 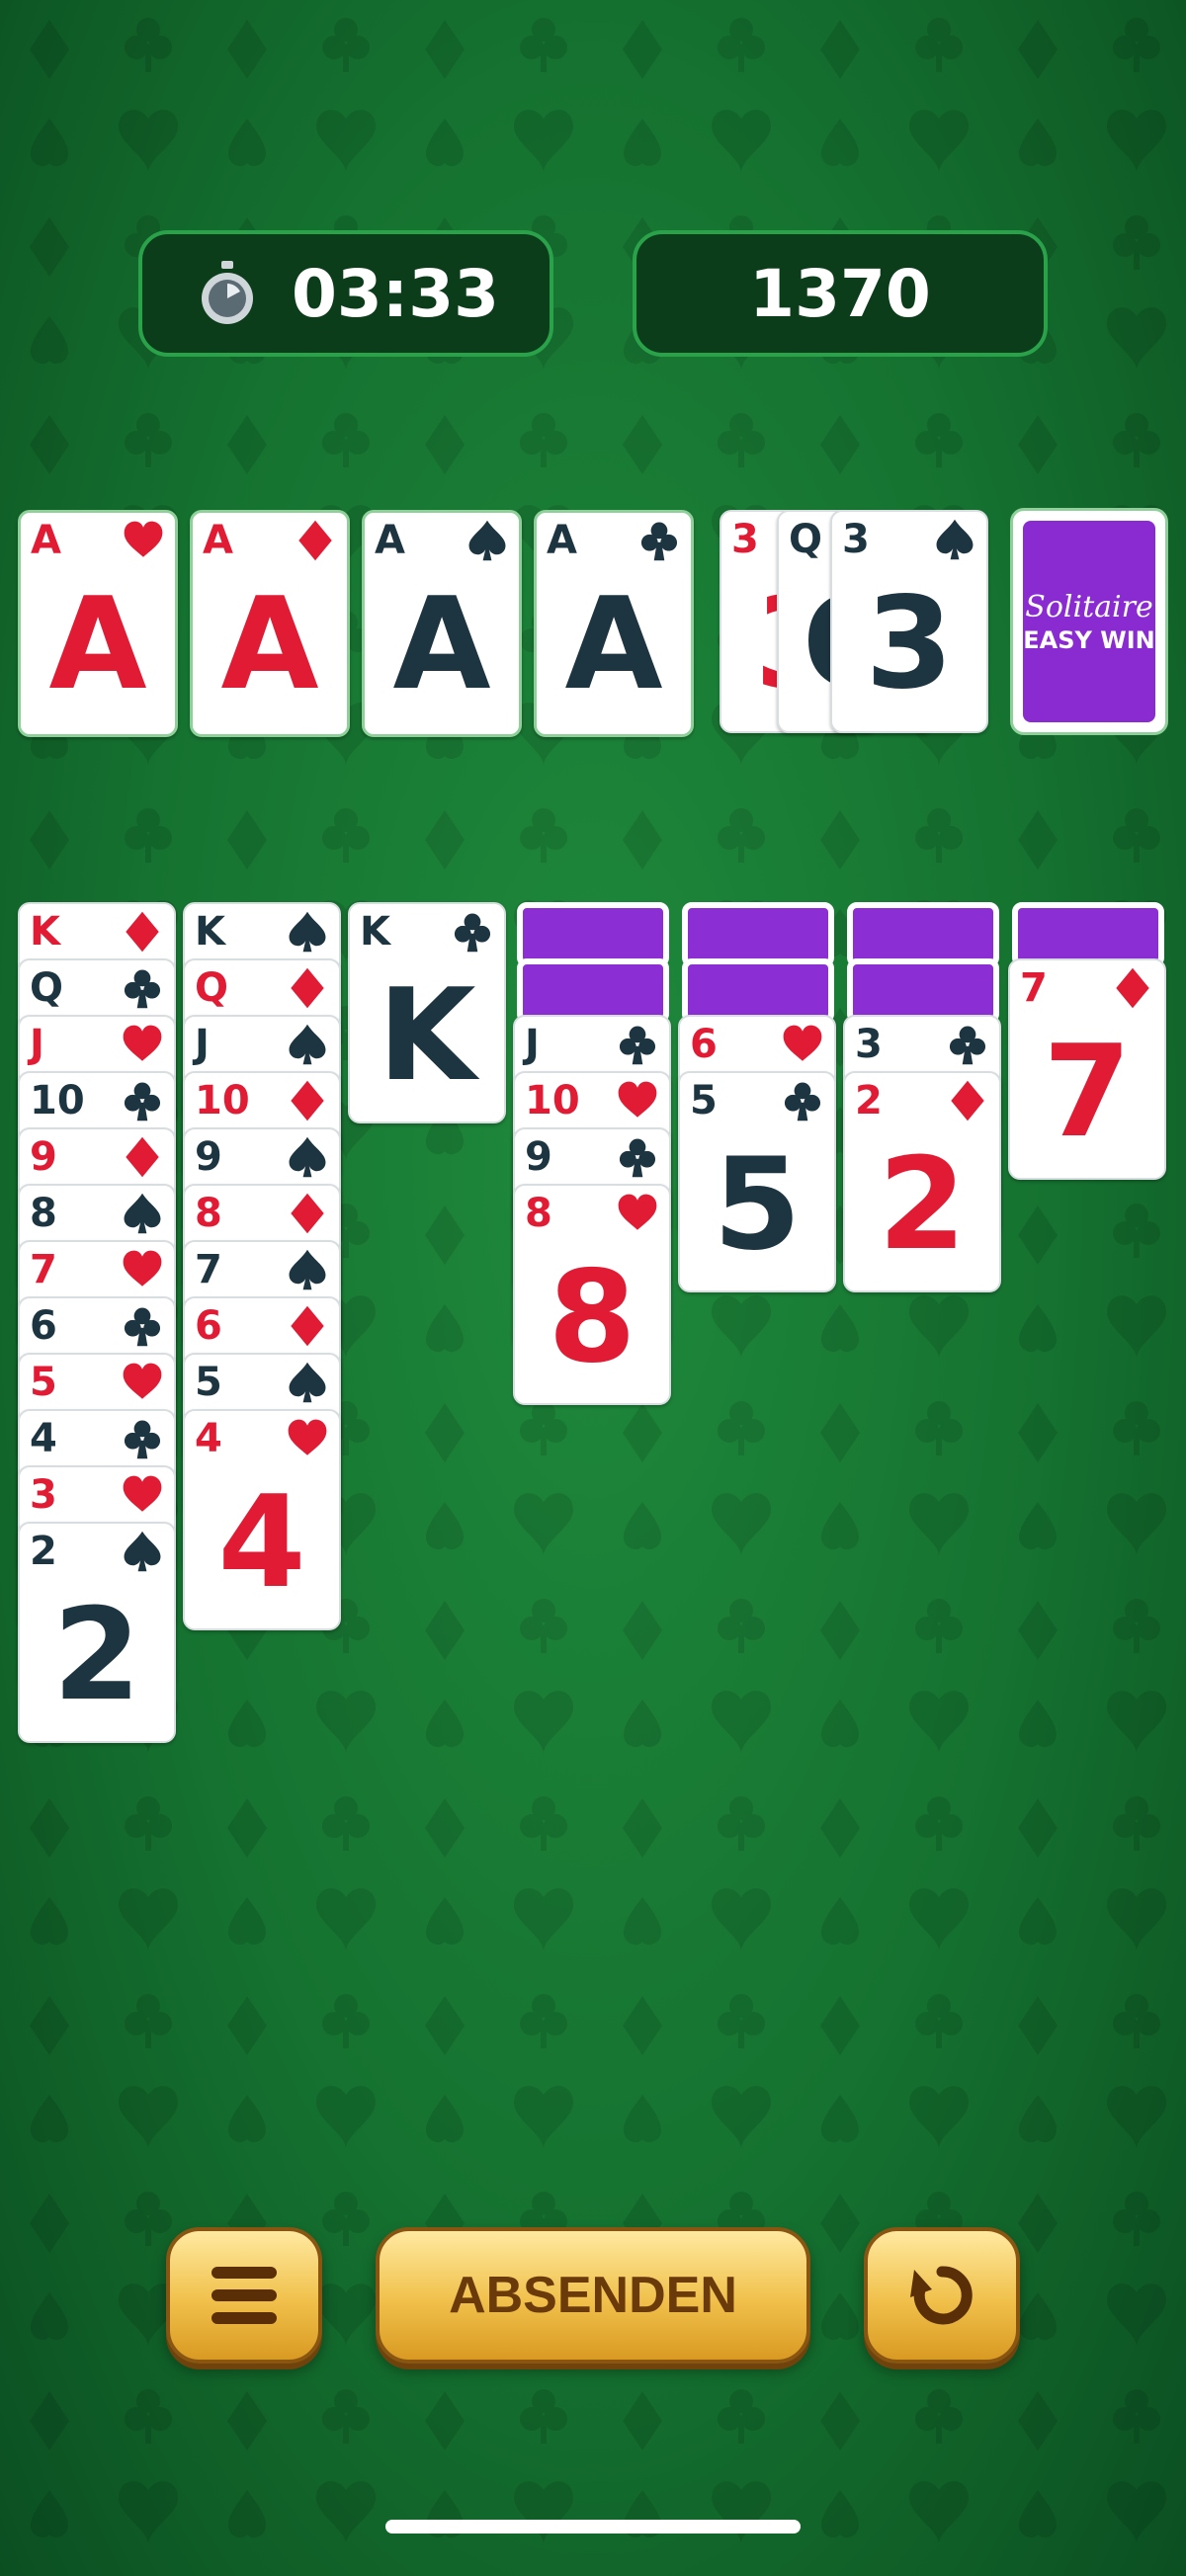 I want to click on tableau-card: KK, so click(x=427, y=1012).